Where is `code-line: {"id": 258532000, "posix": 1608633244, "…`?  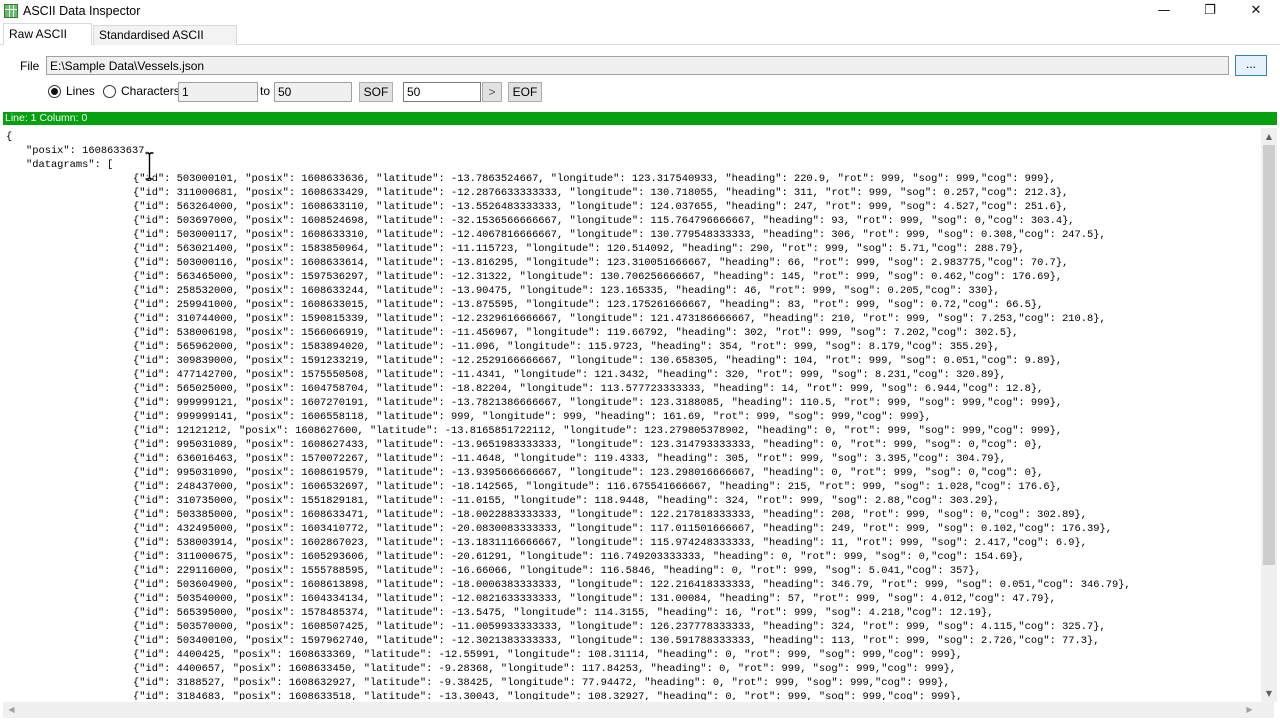
code-line: {"id": 258532000, "posix": 1608633244, "… is located at coordinates (566, 291).